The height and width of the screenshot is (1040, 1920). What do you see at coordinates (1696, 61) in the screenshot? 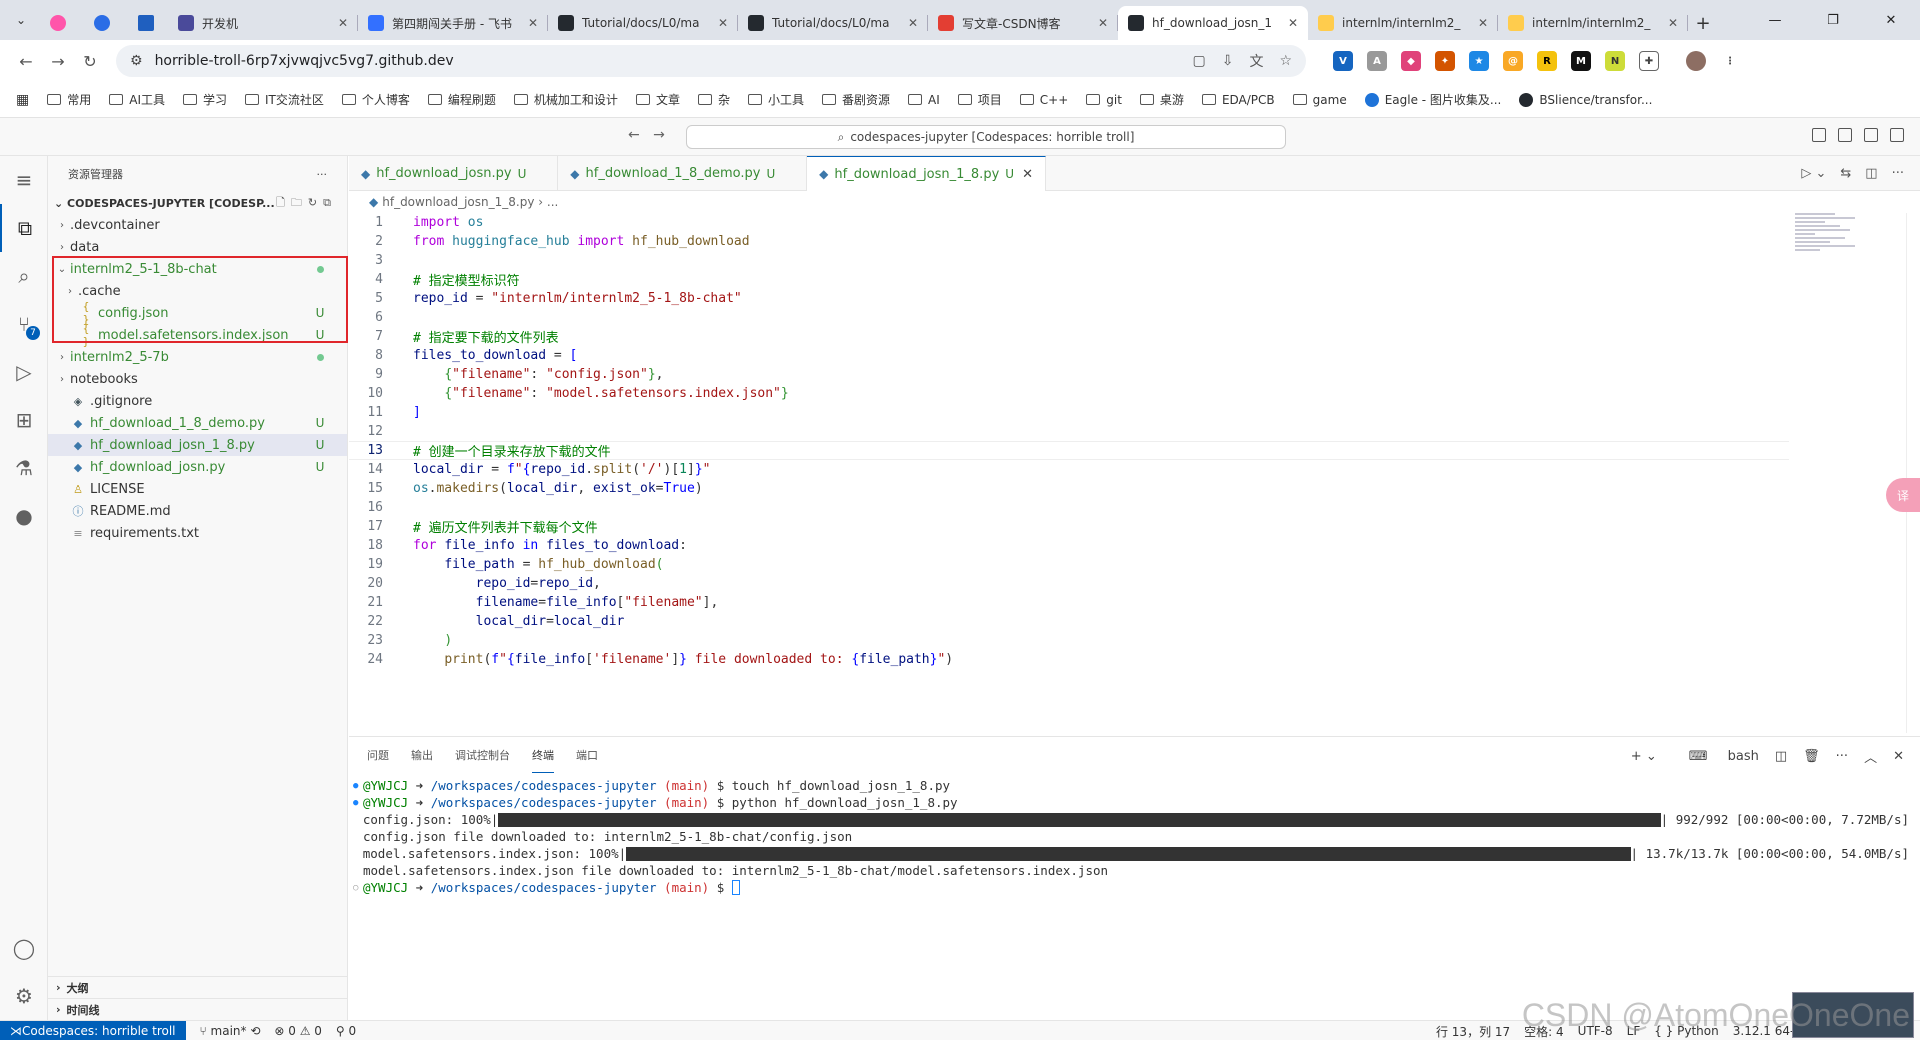
I see `profile-avatar` at bounding box center [1696, 61].